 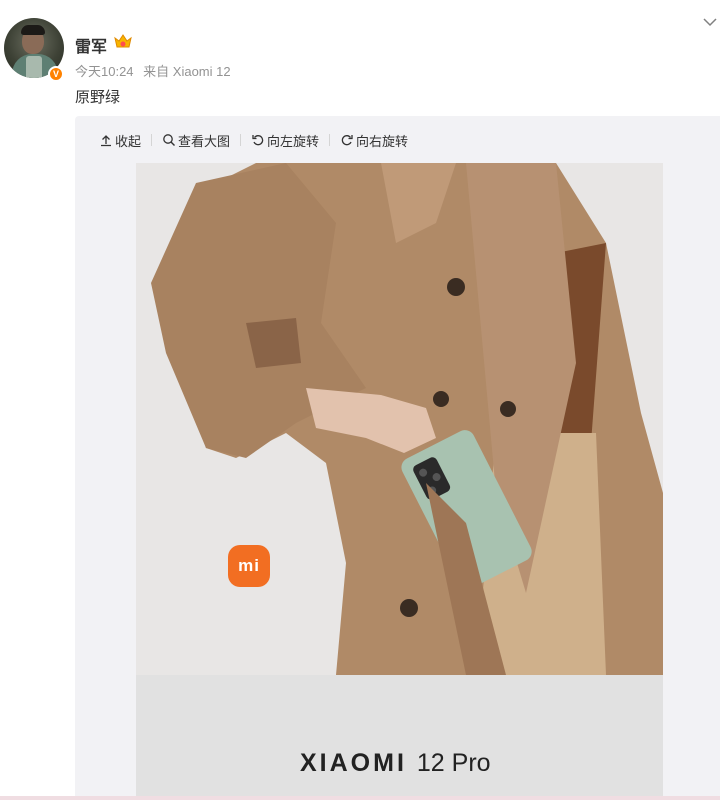 I want to click on rotate-right-label: 向右旋转, so click(x=382, y=141).